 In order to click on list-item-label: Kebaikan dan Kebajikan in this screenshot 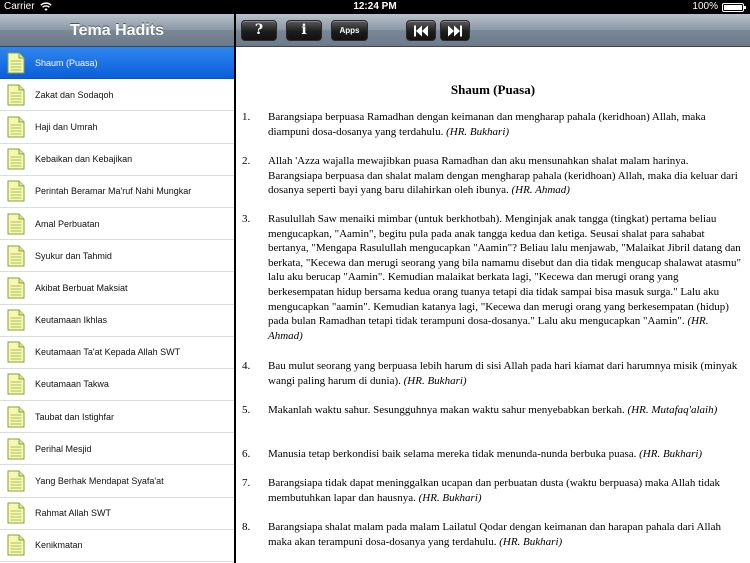, I will do `click(84, 159)`.